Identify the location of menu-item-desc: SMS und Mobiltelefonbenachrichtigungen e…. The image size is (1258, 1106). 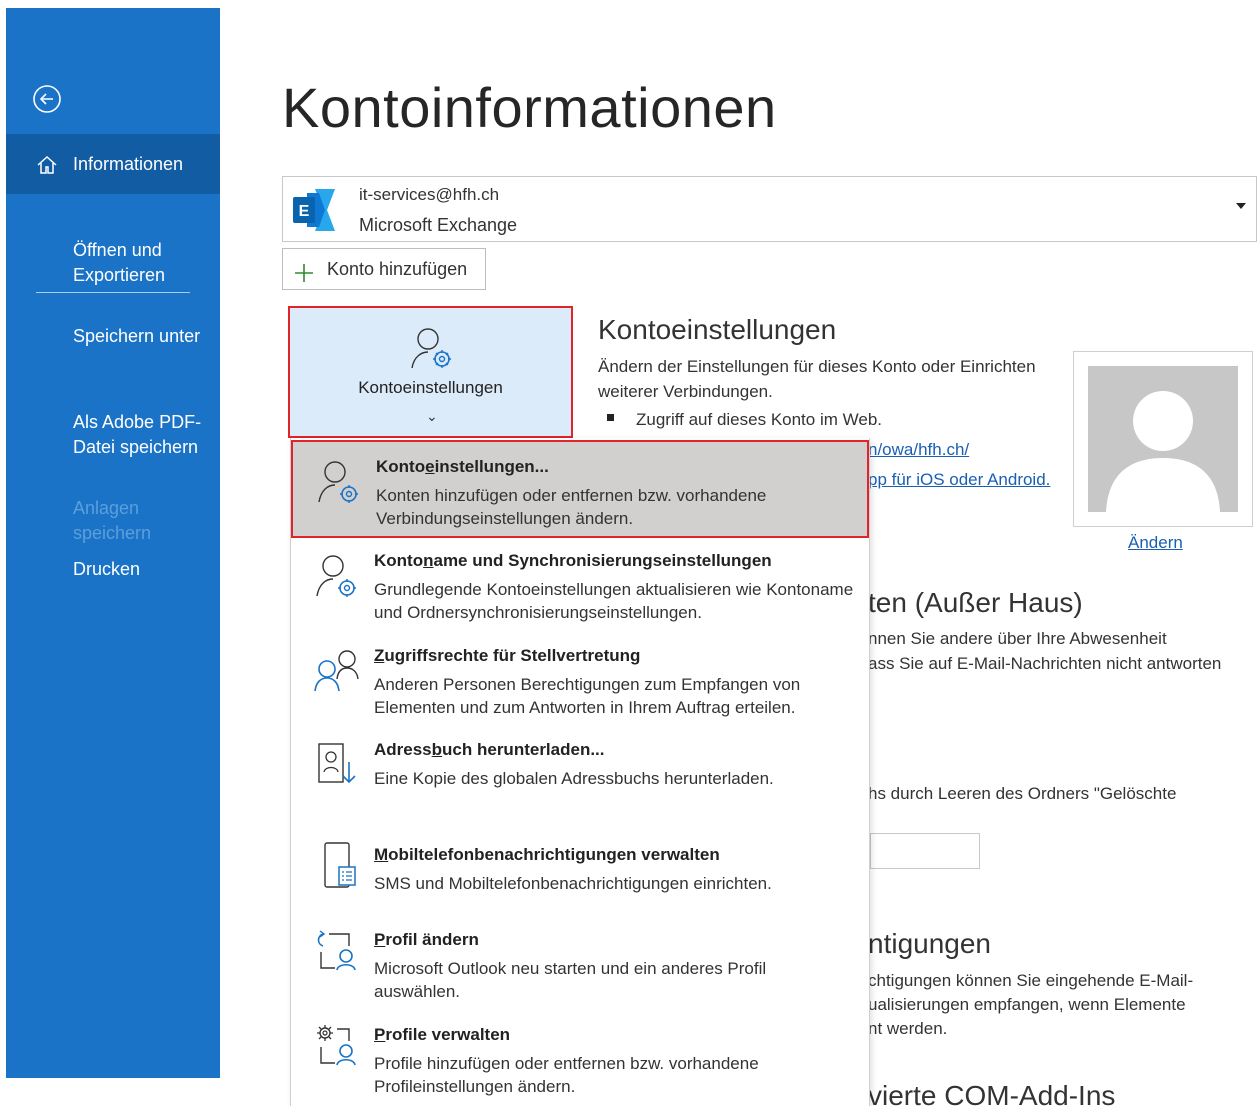
(573, 883).